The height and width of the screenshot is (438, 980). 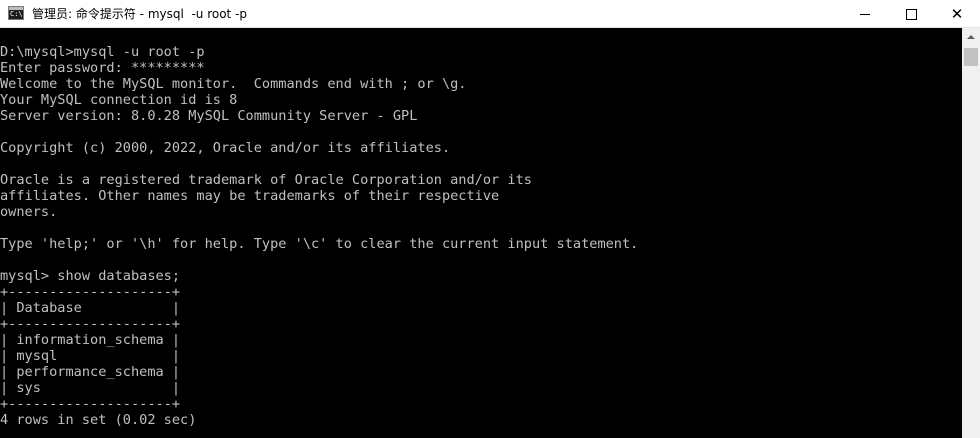 What do you see at coordinates (29, 212) in the screenshot?
I see `console-line: owners.` at bounding box center [29, 212].